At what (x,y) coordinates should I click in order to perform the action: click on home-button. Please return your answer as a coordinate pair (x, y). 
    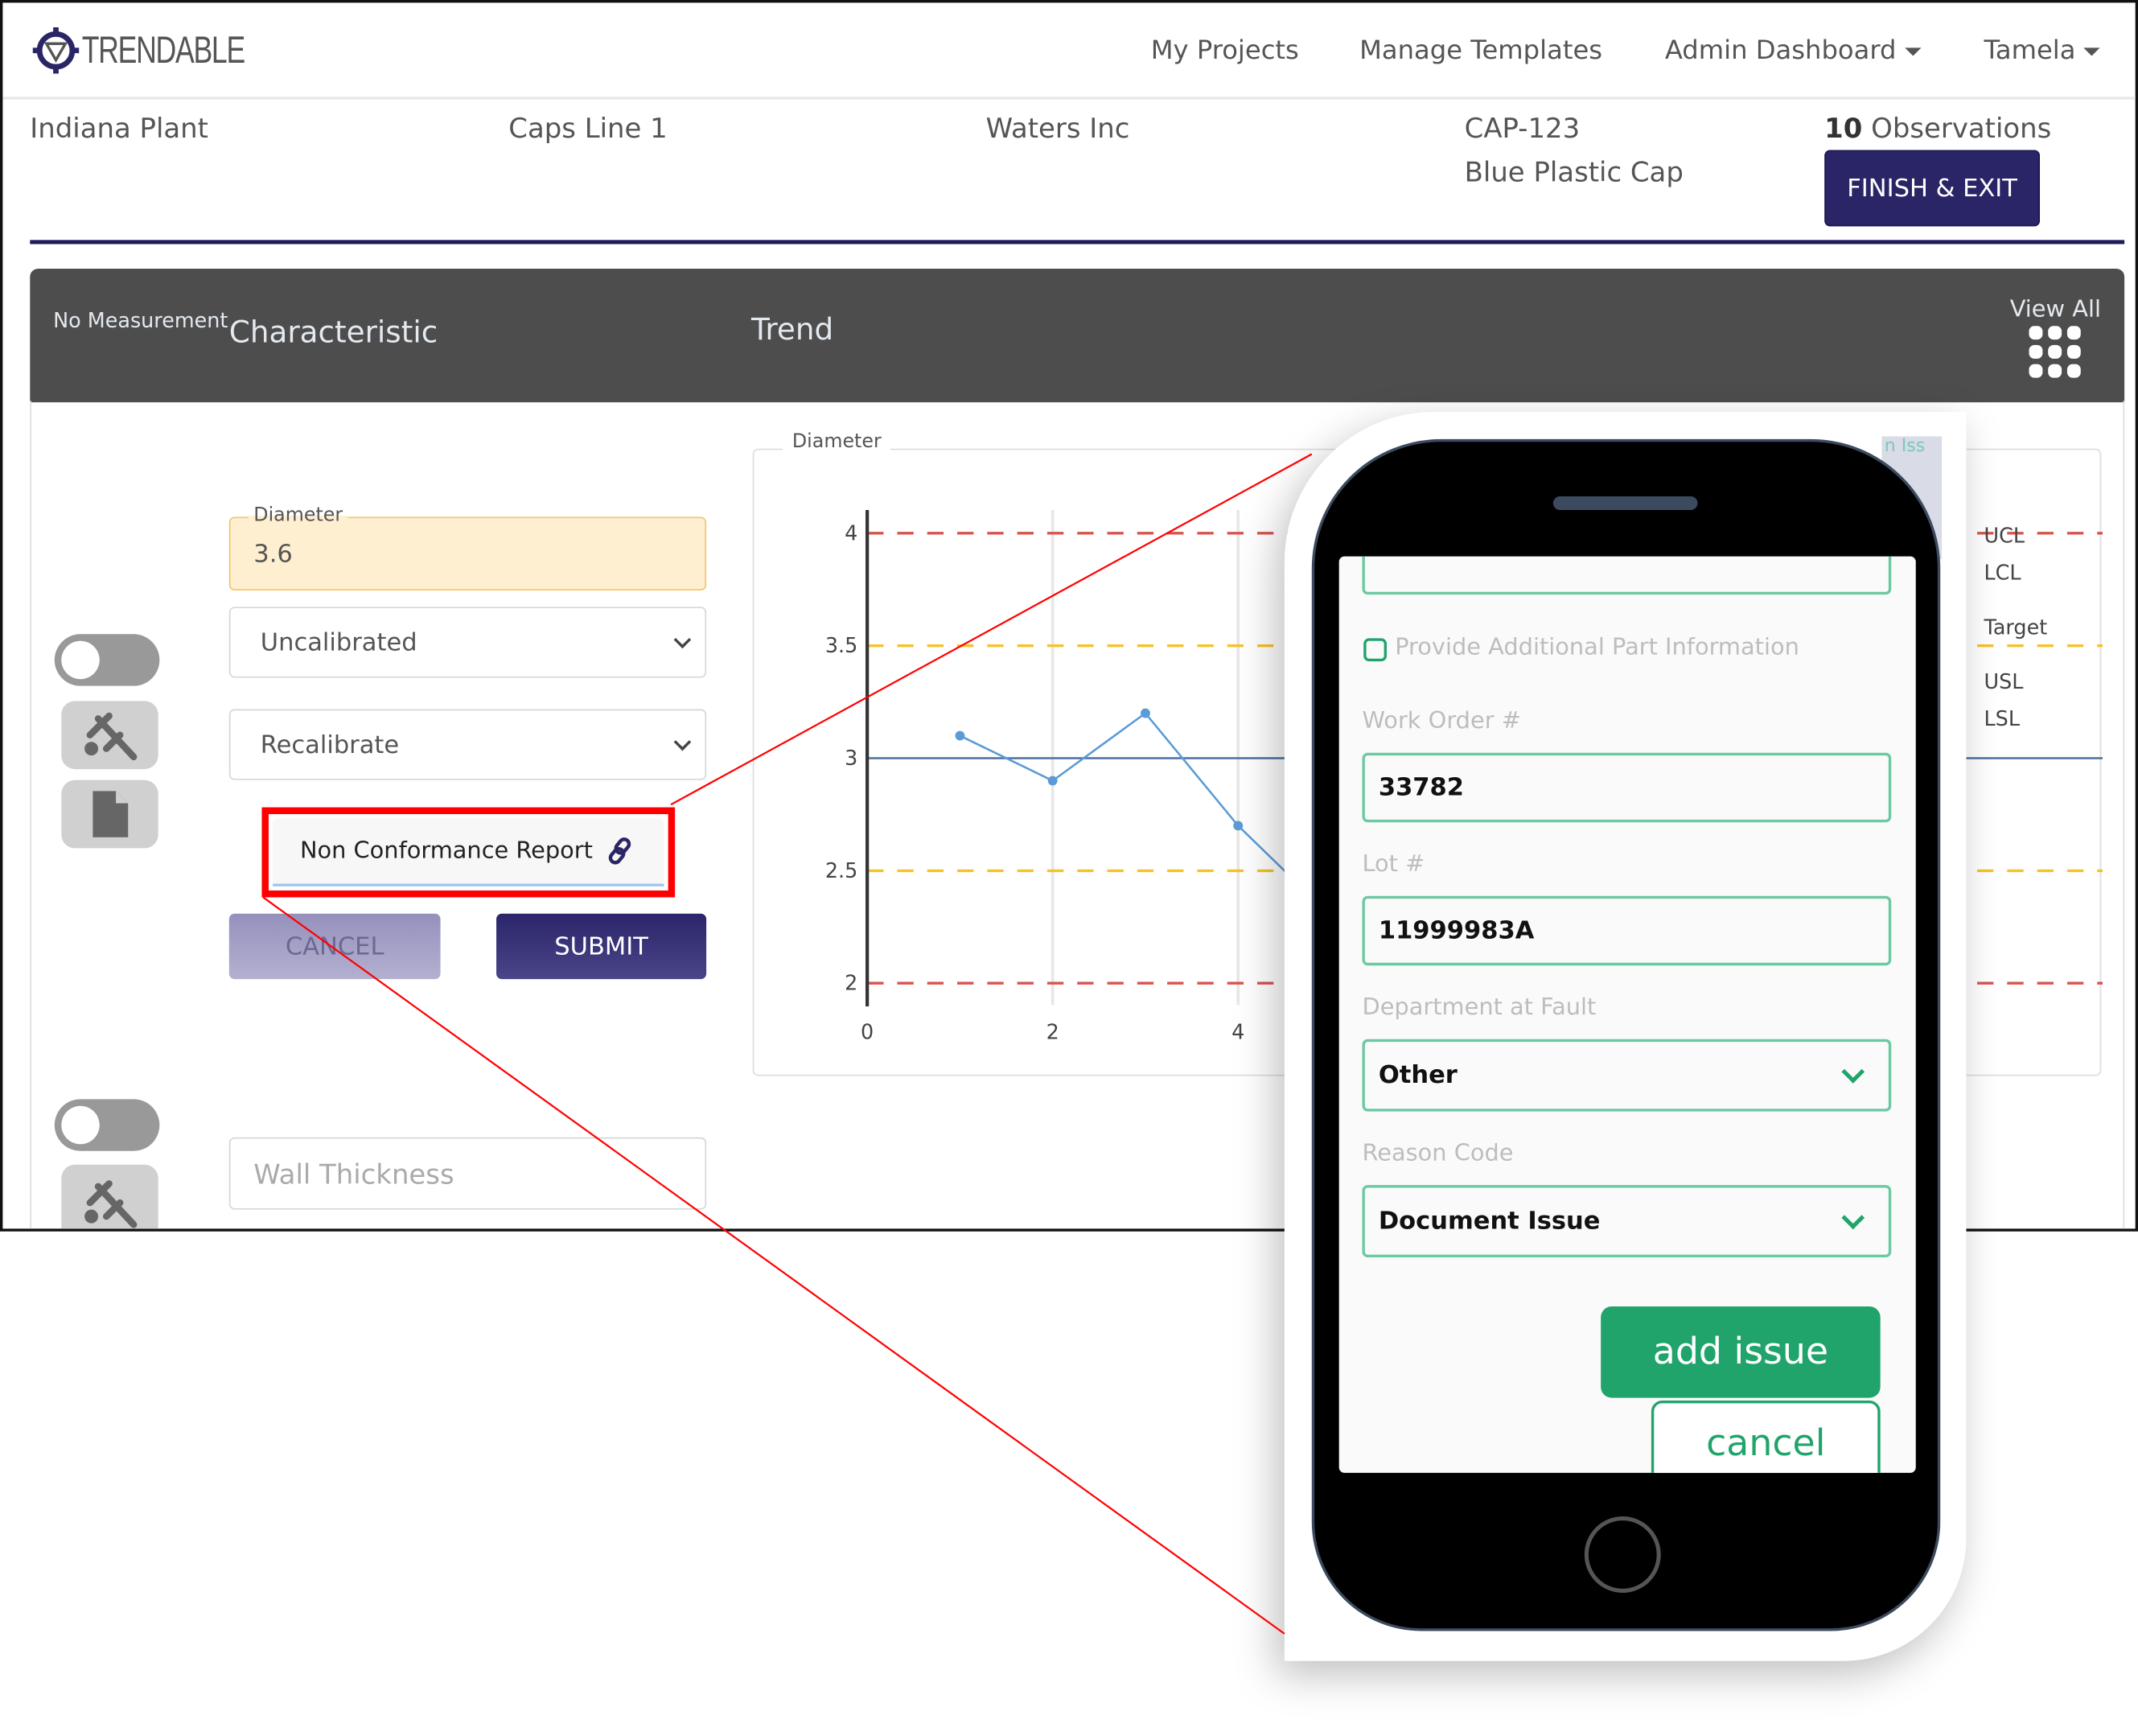
    Looking at the image, I should click on (1622, 1554).